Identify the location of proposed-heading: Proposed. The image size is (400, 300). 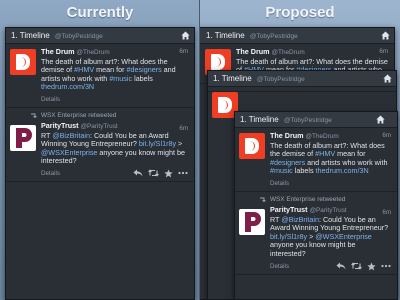
(300, 12).